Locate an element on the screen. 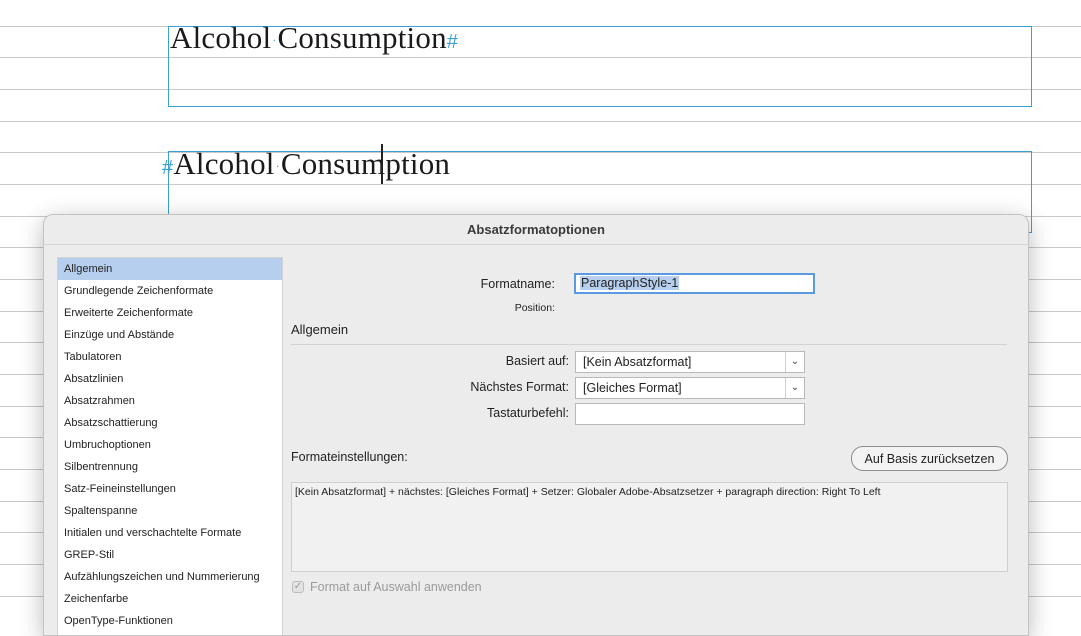 The width and height of the screenshot is (1081, 636). basiert-auf-value: [Kein Absatzformat] is located at coordinates (637, 362).